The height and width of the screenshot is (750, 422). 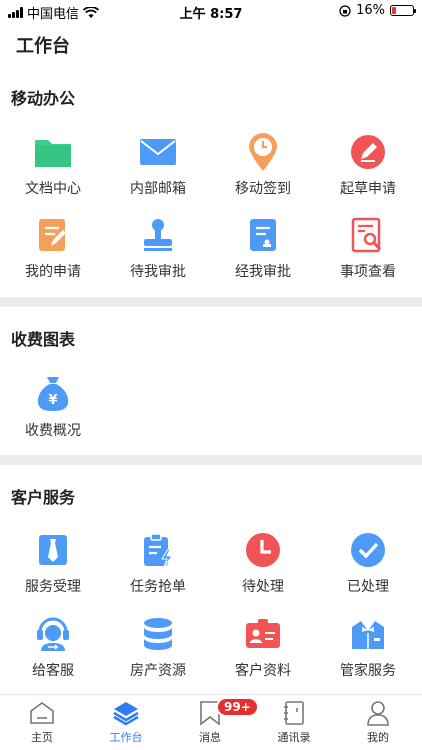 I want to click on grid-item-butler-service: 管家服务, so click(x=368, y=646).